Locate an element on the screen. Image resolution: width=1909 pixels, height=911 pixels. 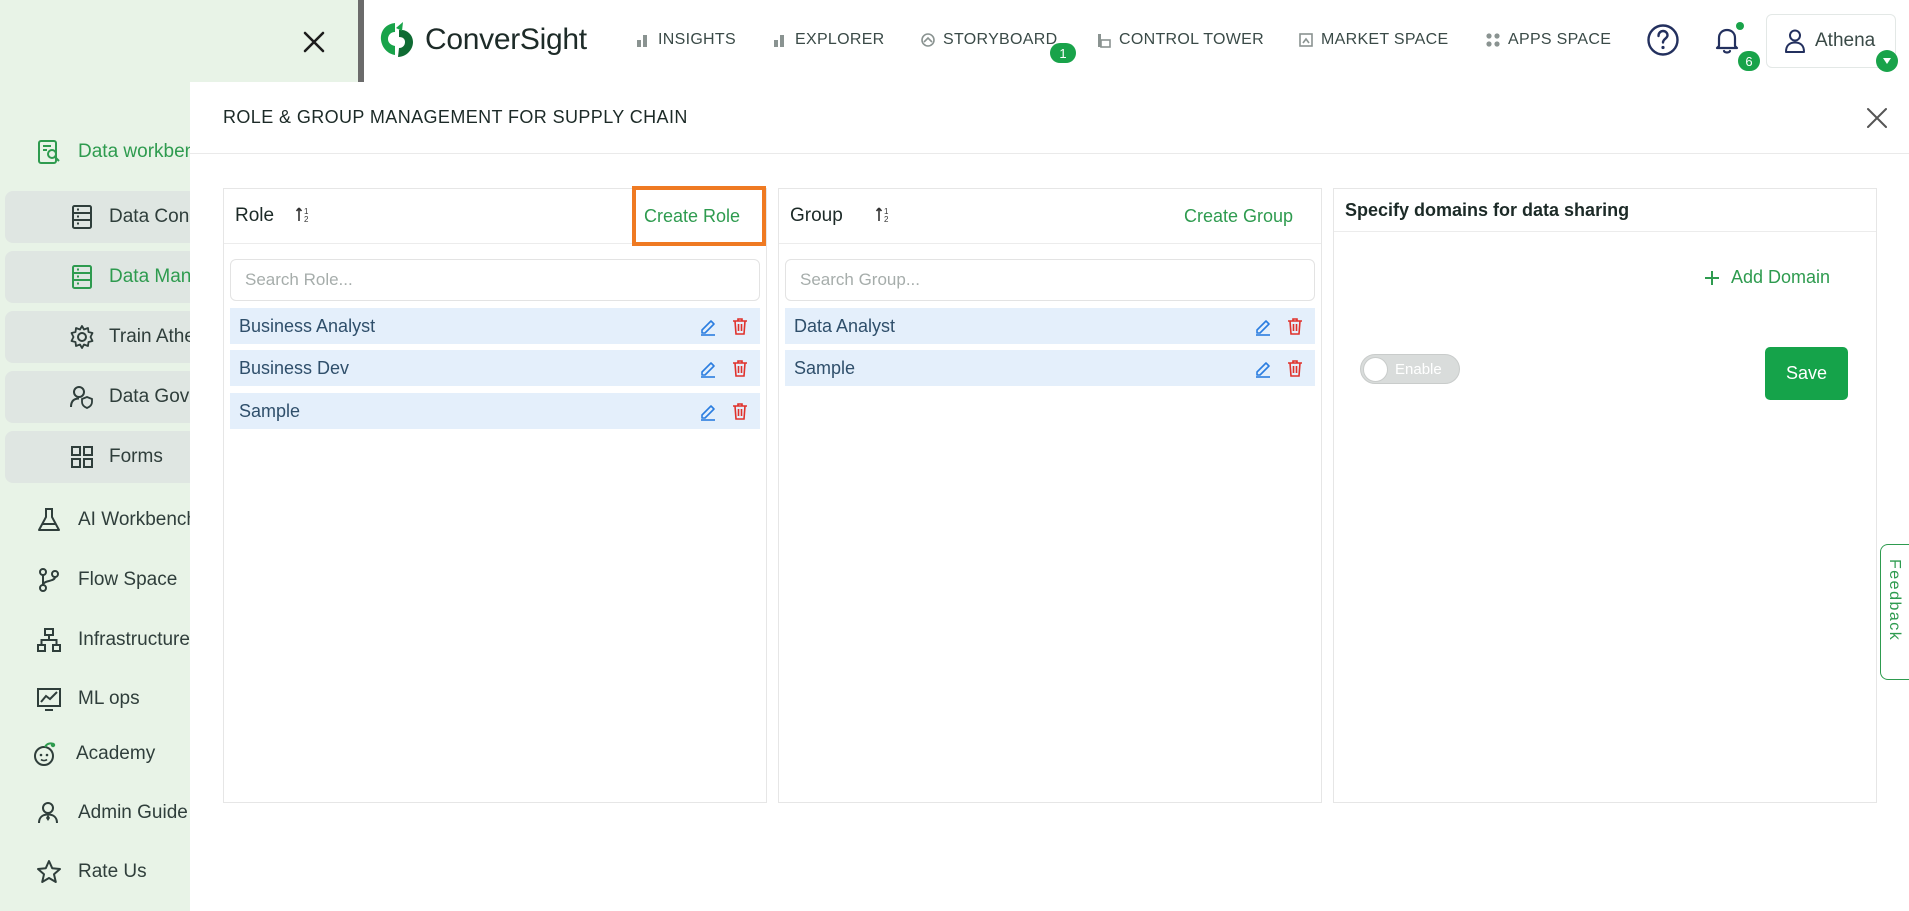
group-row: Data Analyst is located at coordinates (1050, 326).